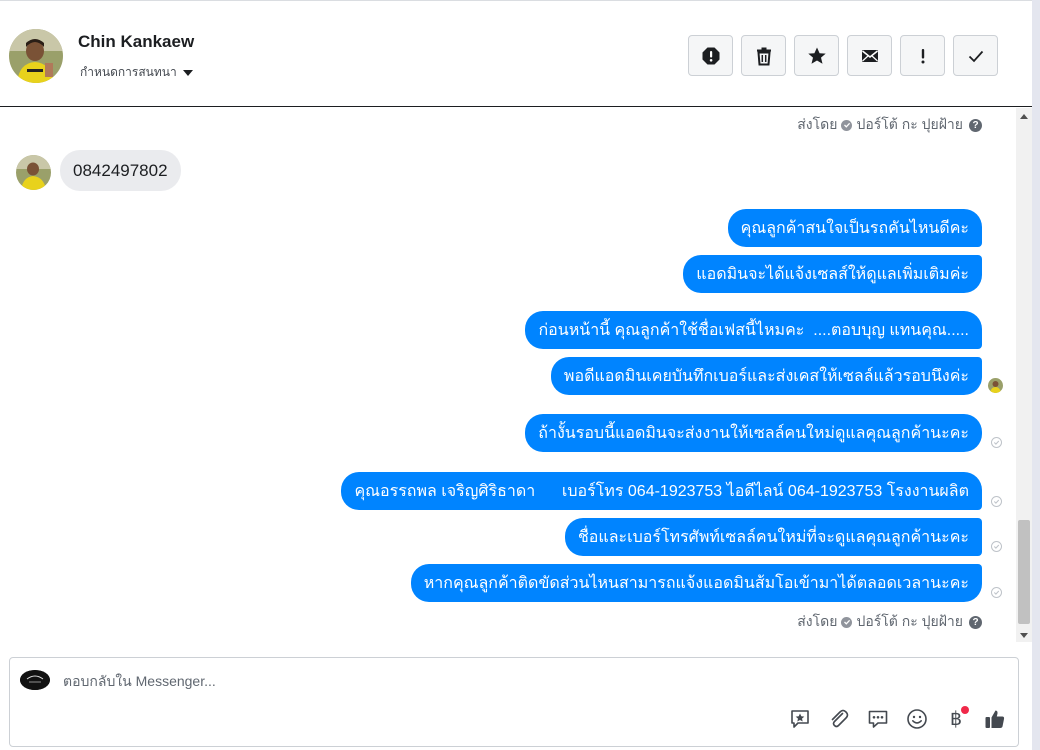  What do you see at coordinates (33, 172) in the screenshot?
I see `contact-avatar-small` at bounding box center [33, 172].